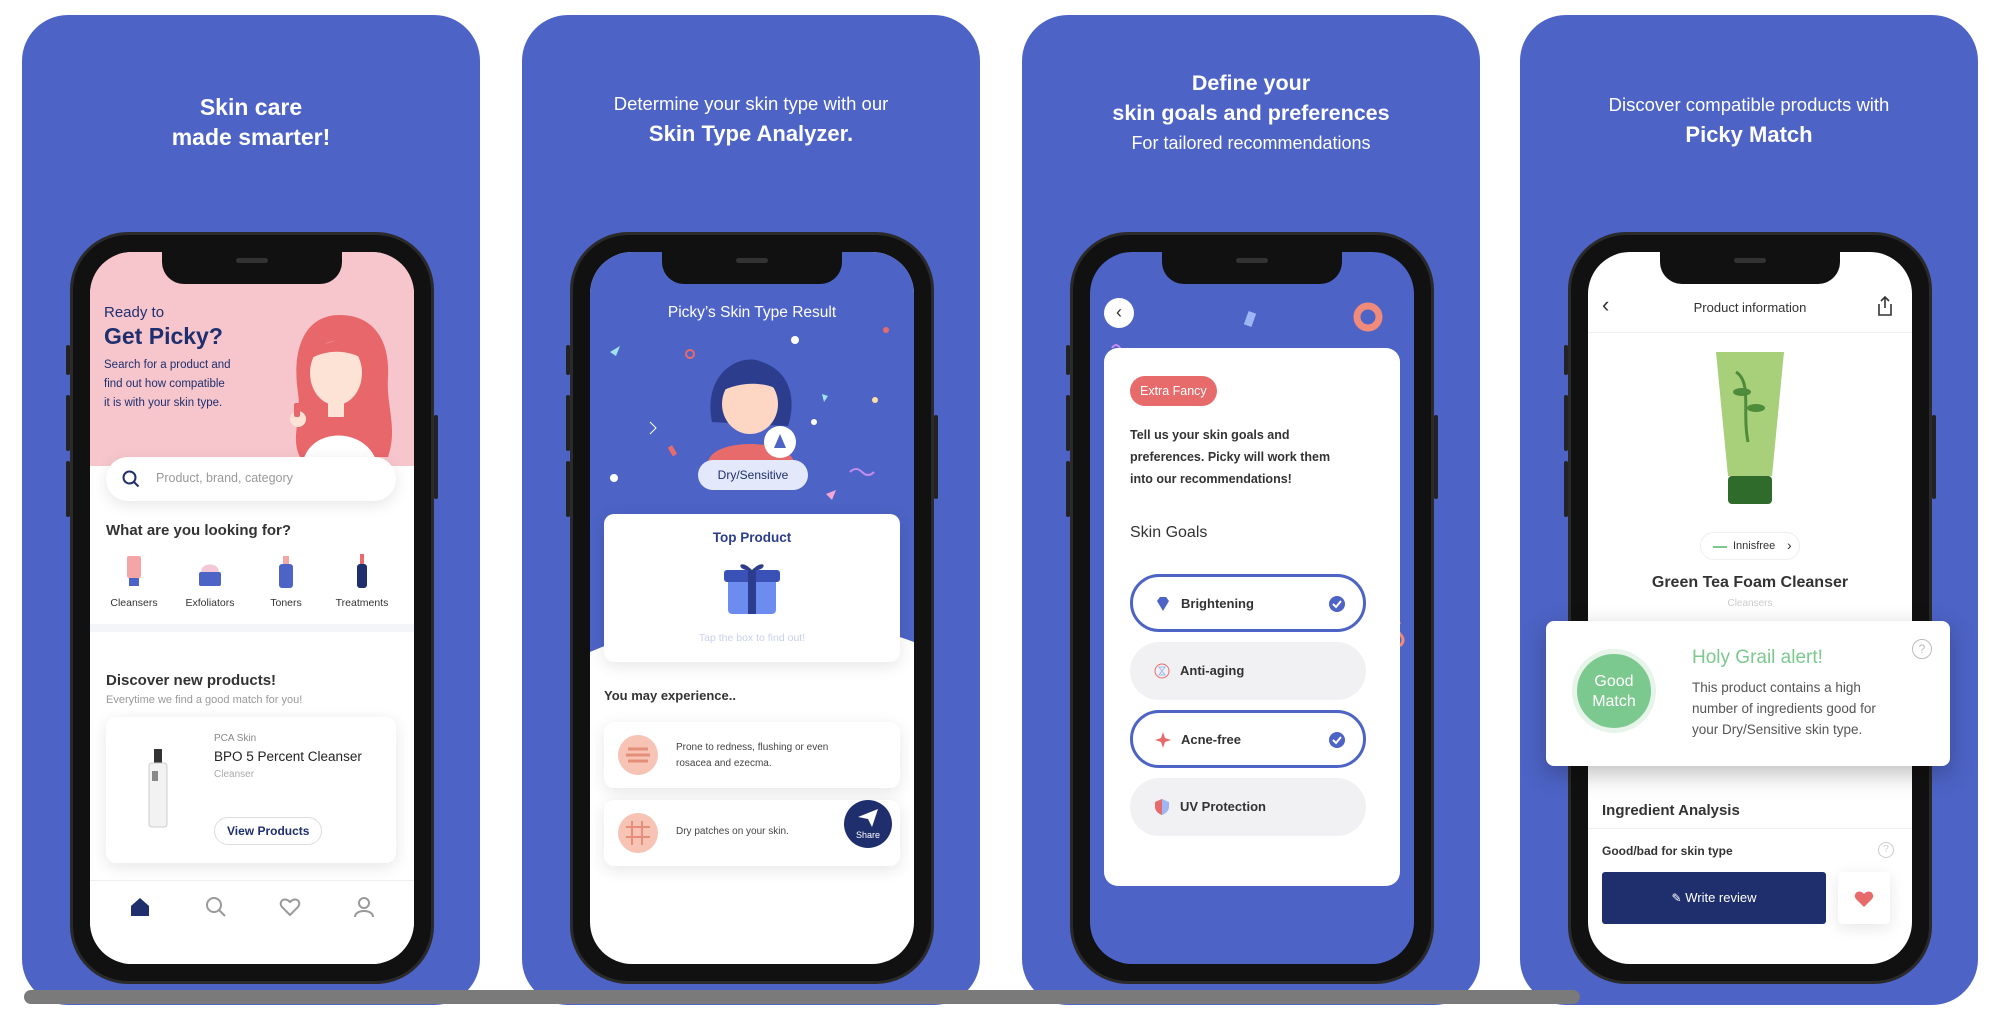  Describe the element at coordinates (1864, 898) in the screenshot. I see `favorite-button` at that location.